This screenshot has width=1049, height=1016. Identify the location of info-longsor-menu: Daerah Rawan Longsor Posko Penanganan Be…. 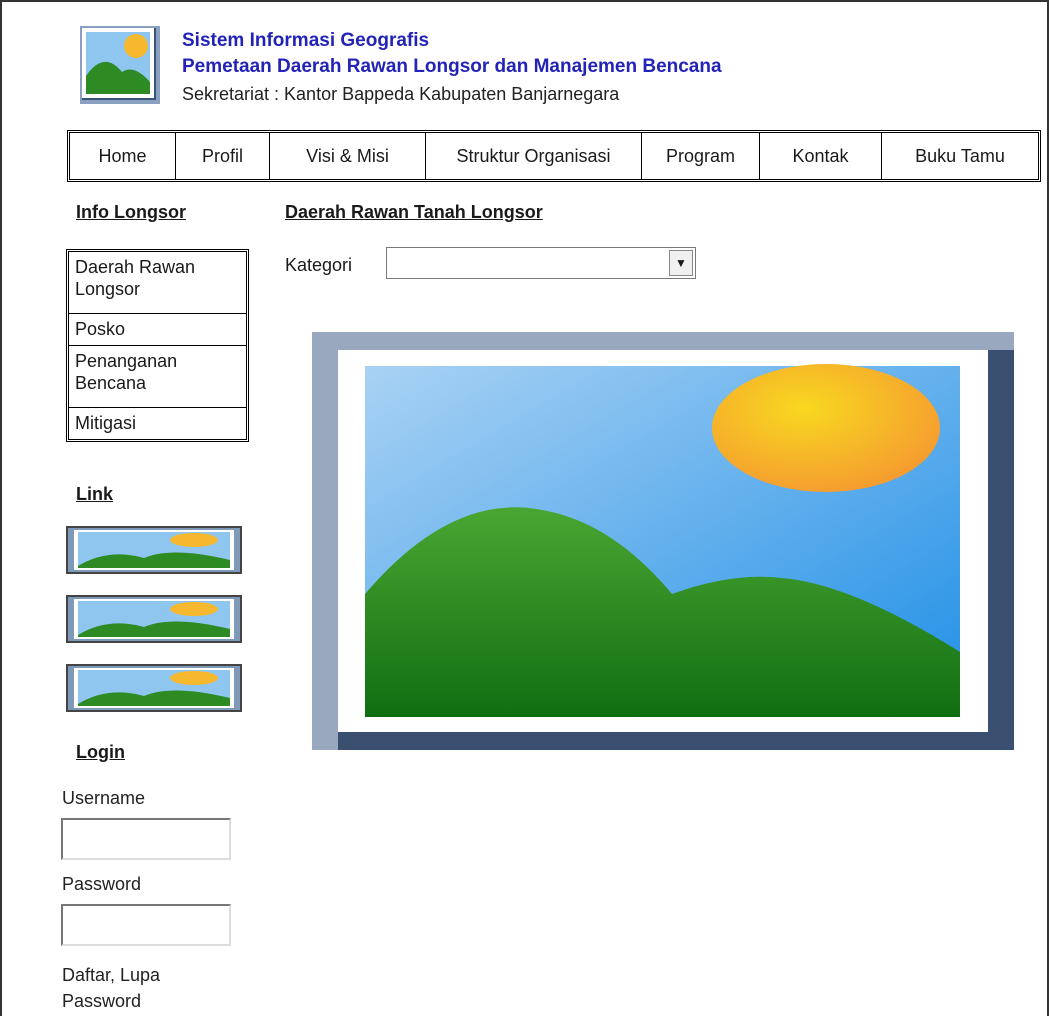
(157, 345).